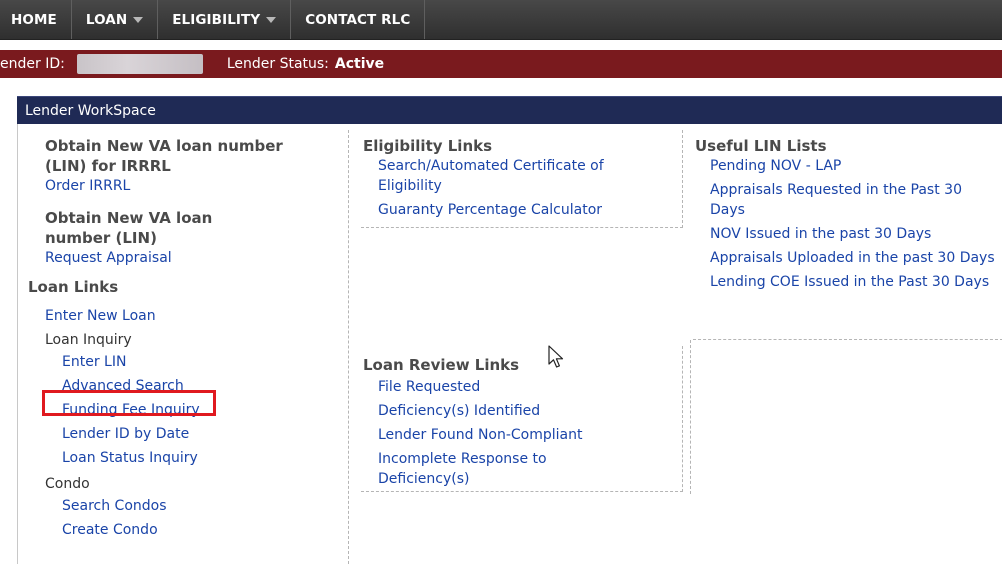 This screenshot has width=1002, height=564. Describe the element at coordinates (90, 110) in the screenshot. I see `workspace-title: Lender WorkSpace` at that location.